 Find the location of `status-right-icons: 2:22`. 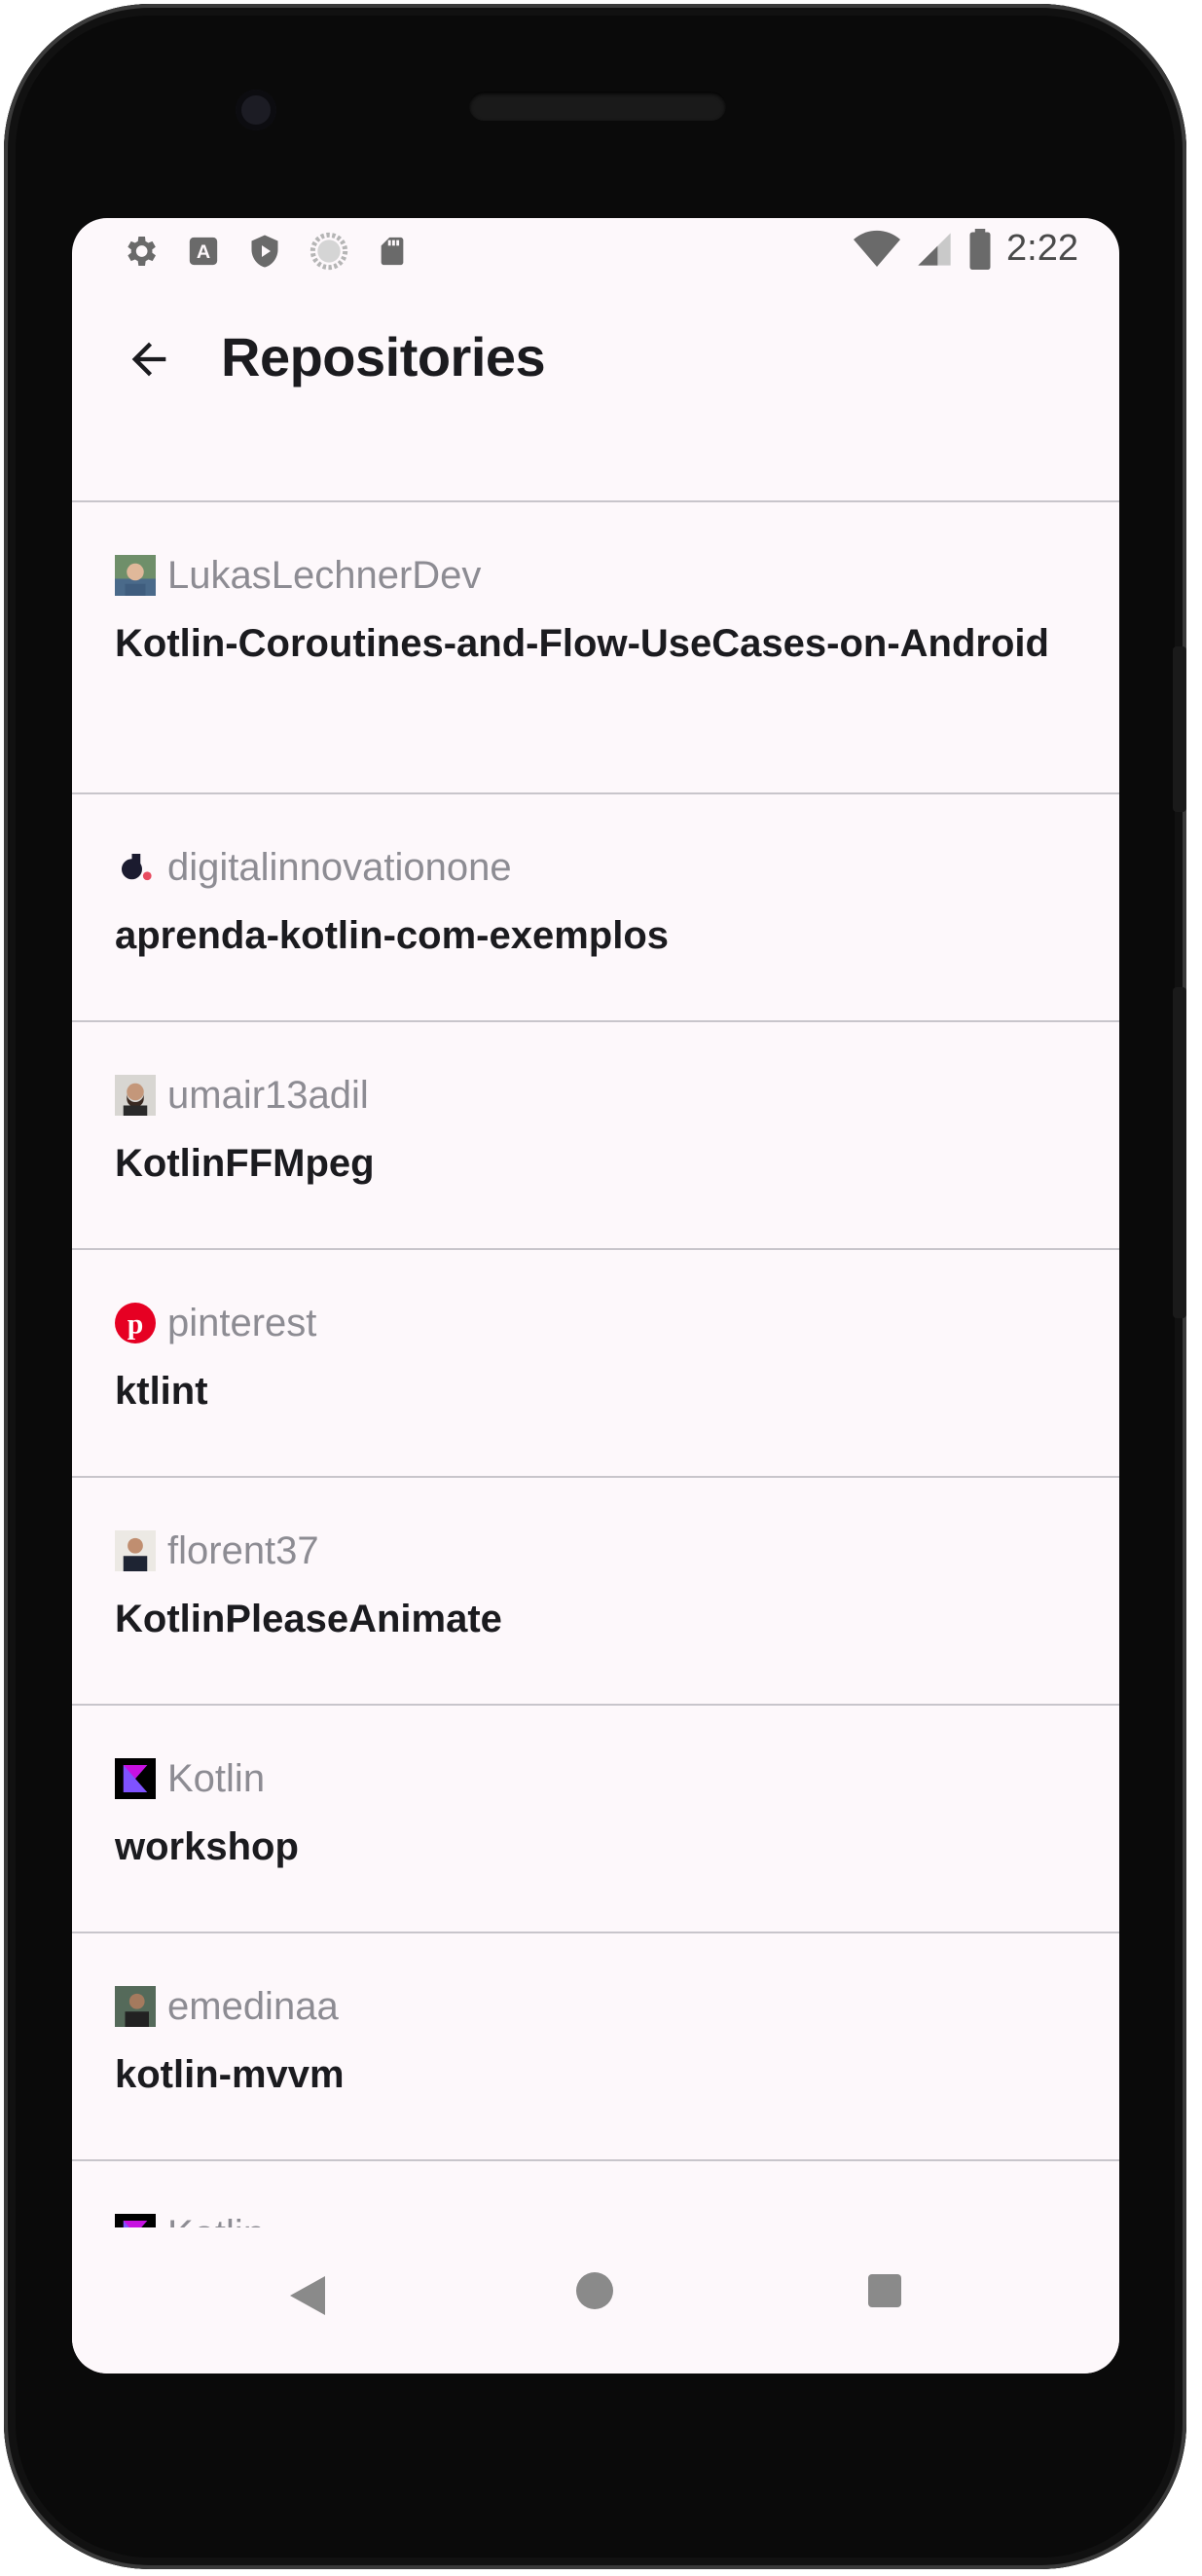

status-right-icons: 2:22 is located at coordinates (966, 249).